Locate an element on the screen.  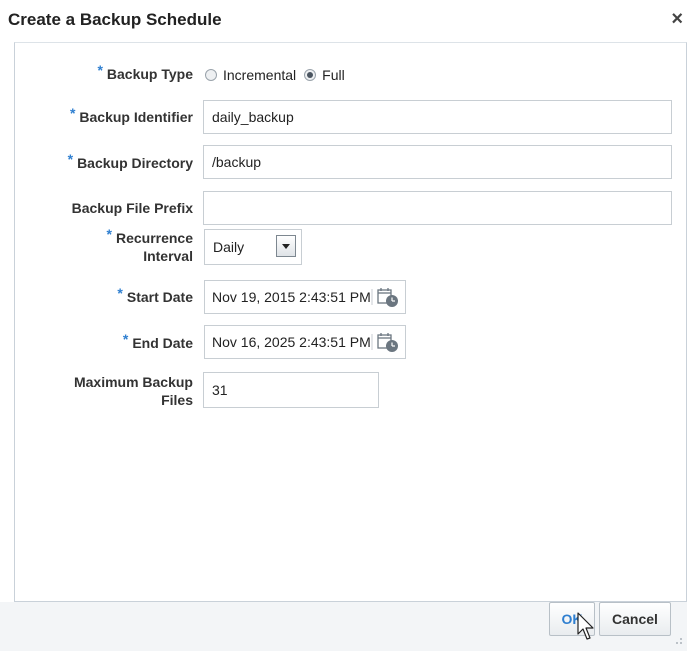
backup-type-label: * Backup Type is located at coordinates (145, 72).